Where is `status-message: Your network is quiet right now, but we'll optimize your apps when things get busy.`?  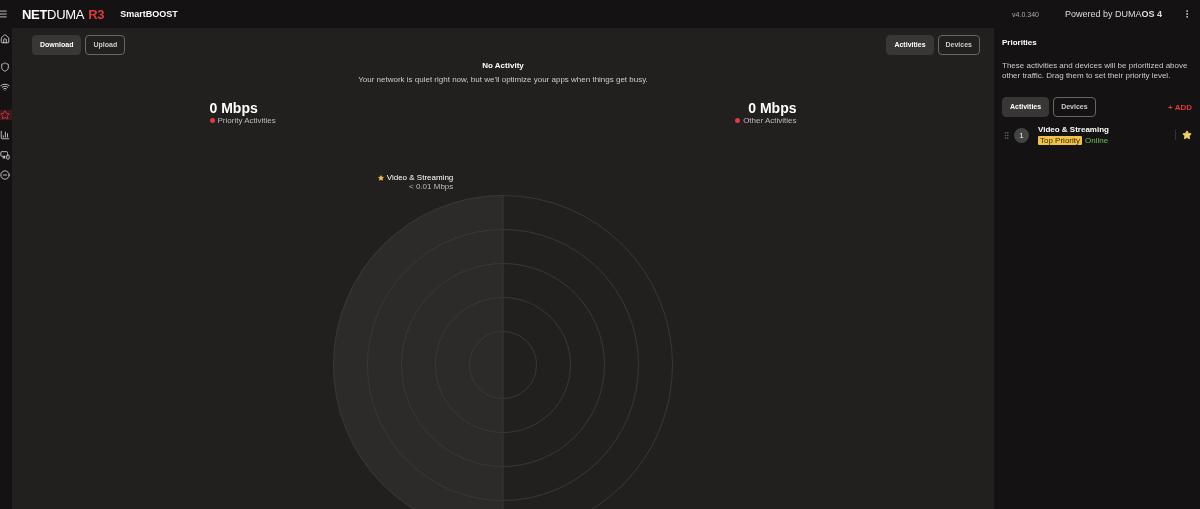 status-message: Your network is quiet right now, but we'll optimize your apps when things get busy. is located at coordinates (503, 79).